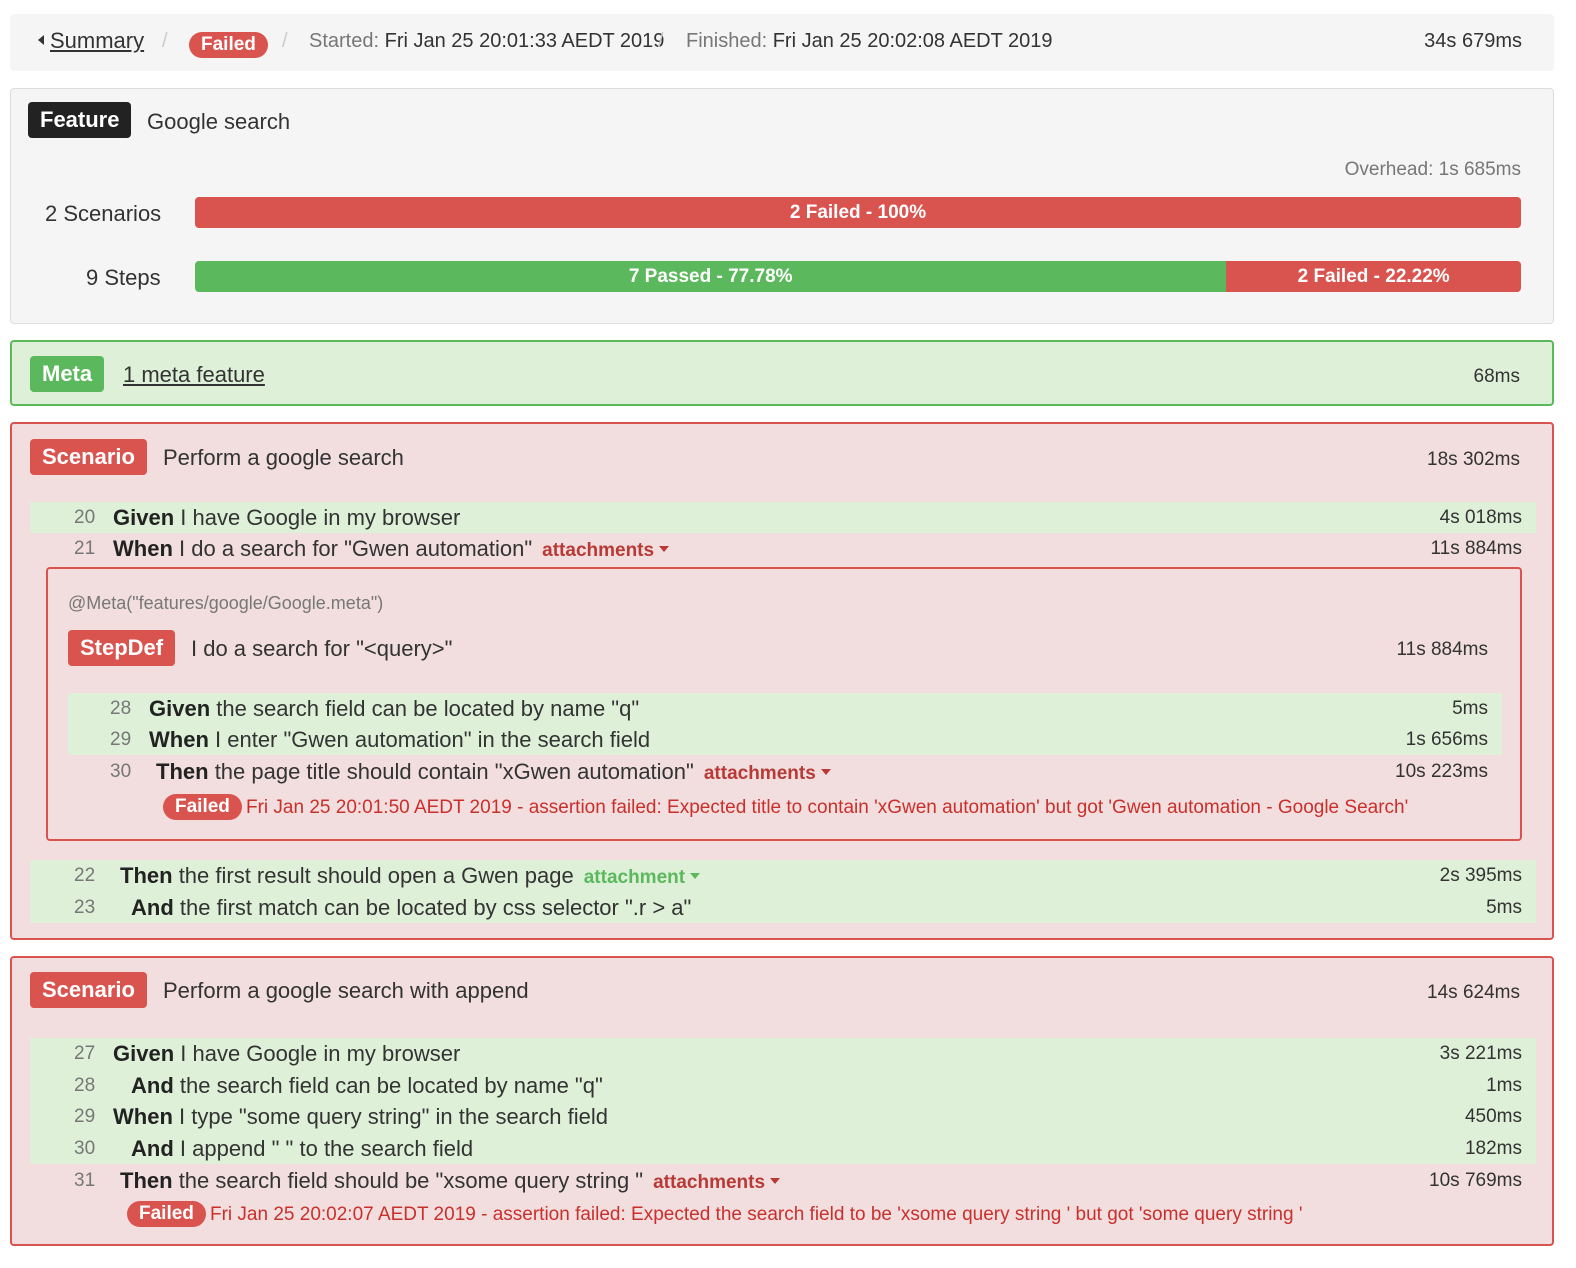 The image size is (1576, 1268). I want to click on meta-panel: Meta 1 meta feature 68ms, so click(782, 373).